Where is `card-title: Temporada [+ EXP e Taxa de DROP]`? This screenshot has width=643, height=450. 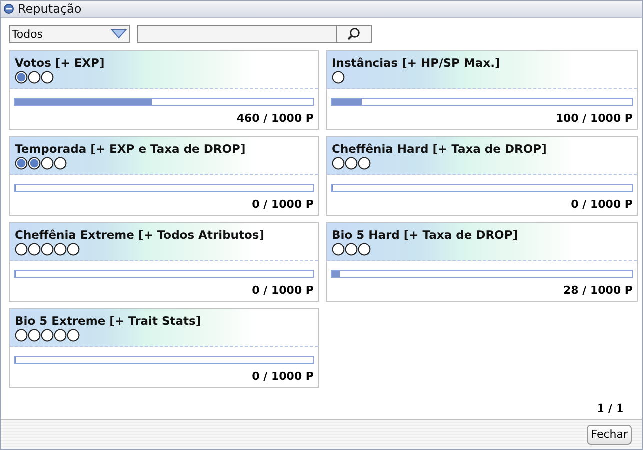
card-title: Temporada [+ EXP e Taxa de DROP] is located at coordinates (131, 149).